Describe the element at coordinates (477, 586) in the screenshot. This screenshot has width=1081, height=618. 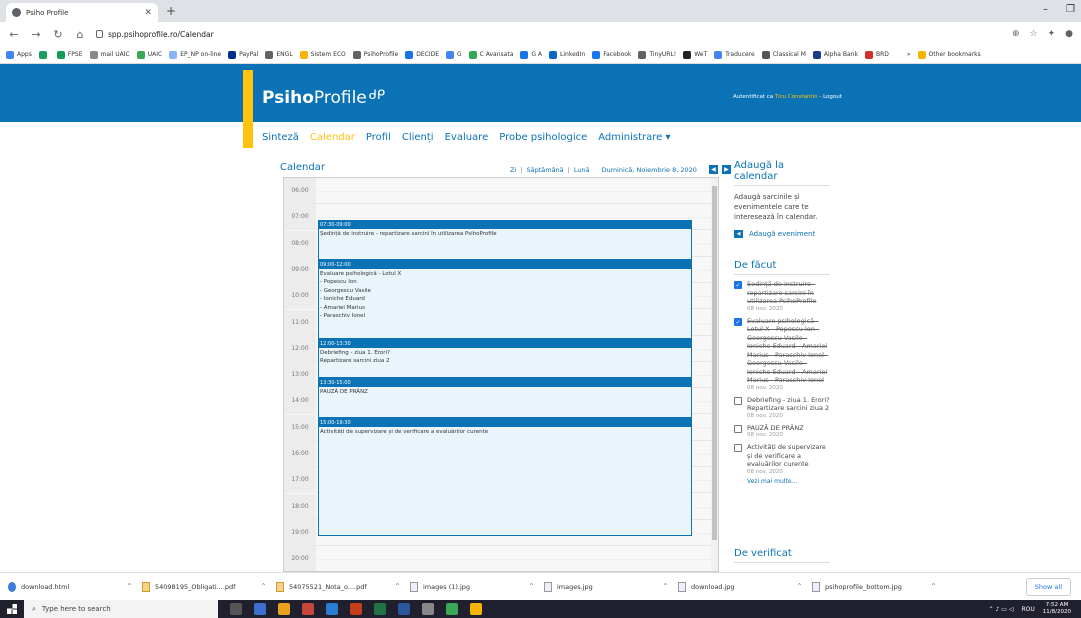
I see `download-item: images (1).jpg ^` at that location.